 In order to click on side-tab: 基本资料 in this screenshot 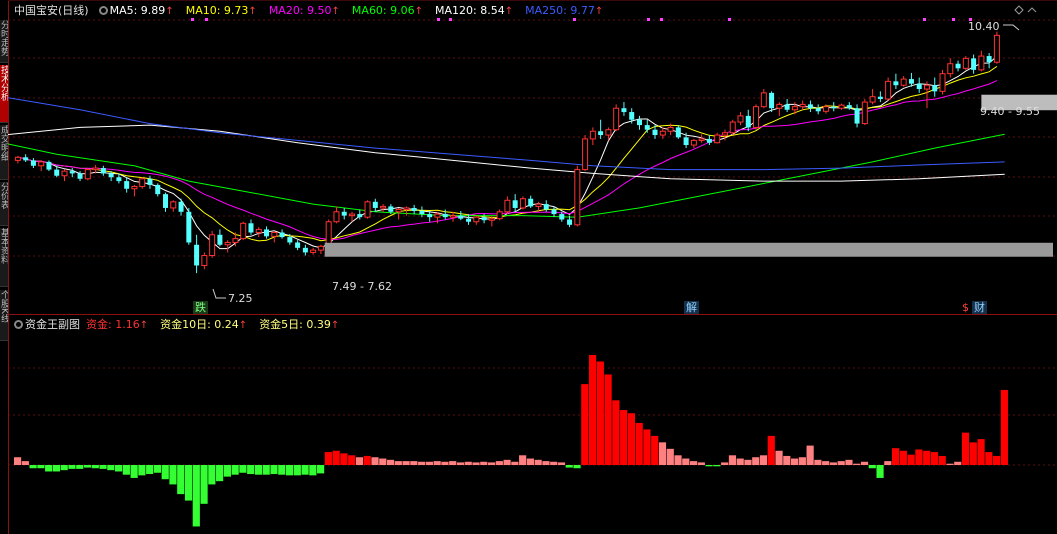, I will do `click(4, 257)`.